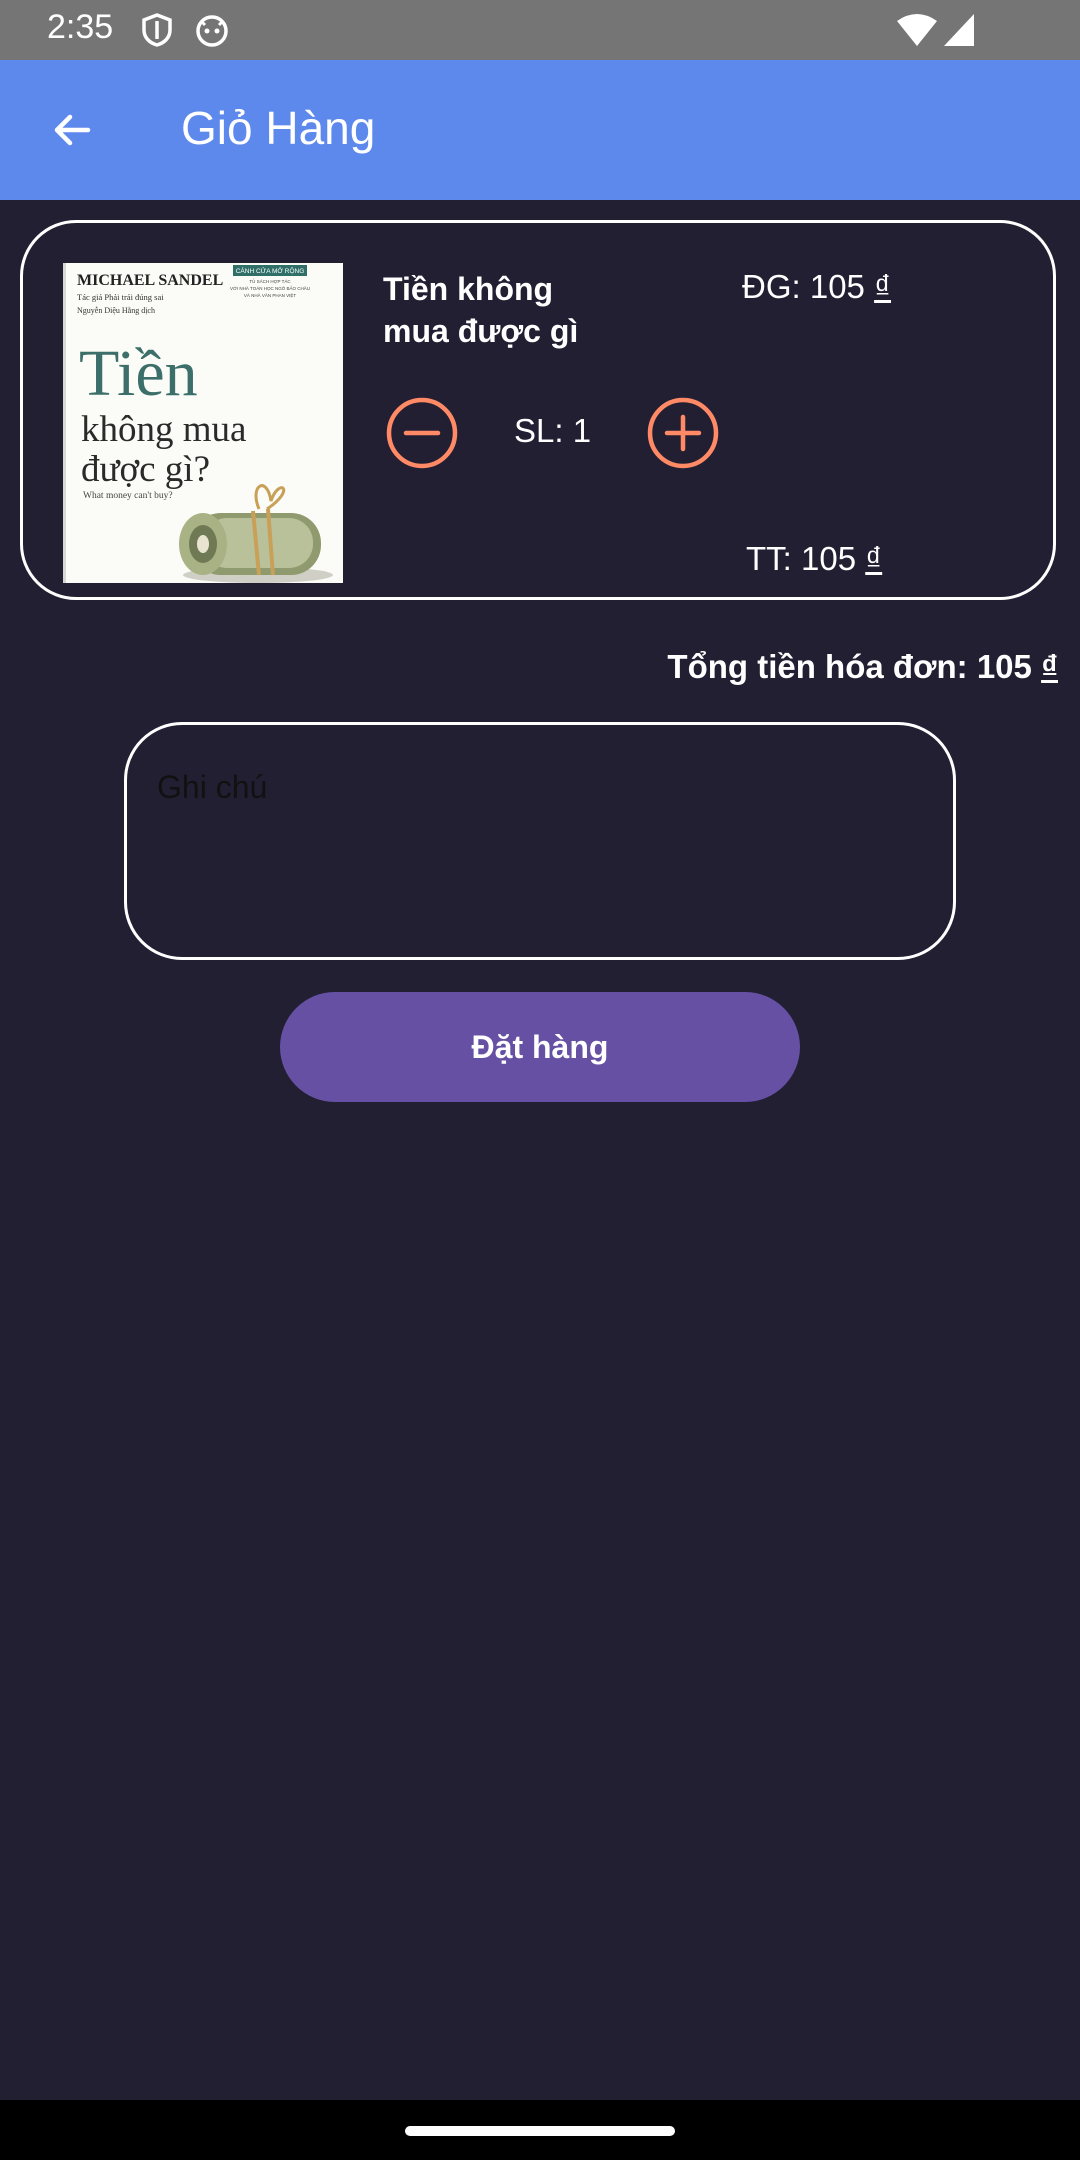 Image resolution: width=1080 pixels, height=2160 pixels. What do you see at coordinates (959, 32) in the screenshot?
I see `cellular-signal-icon` at bounding box center [959, 32].